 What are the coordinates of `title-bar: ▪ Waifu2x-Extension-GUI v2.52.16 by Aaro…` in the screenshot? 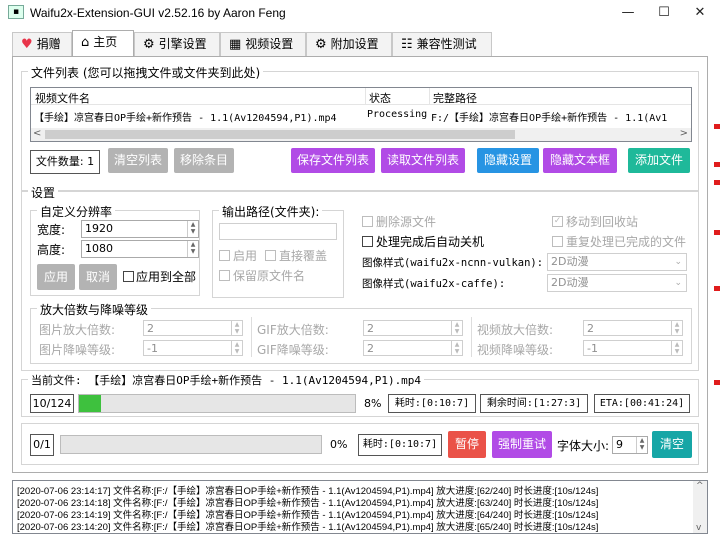 It's located at (360, 13).